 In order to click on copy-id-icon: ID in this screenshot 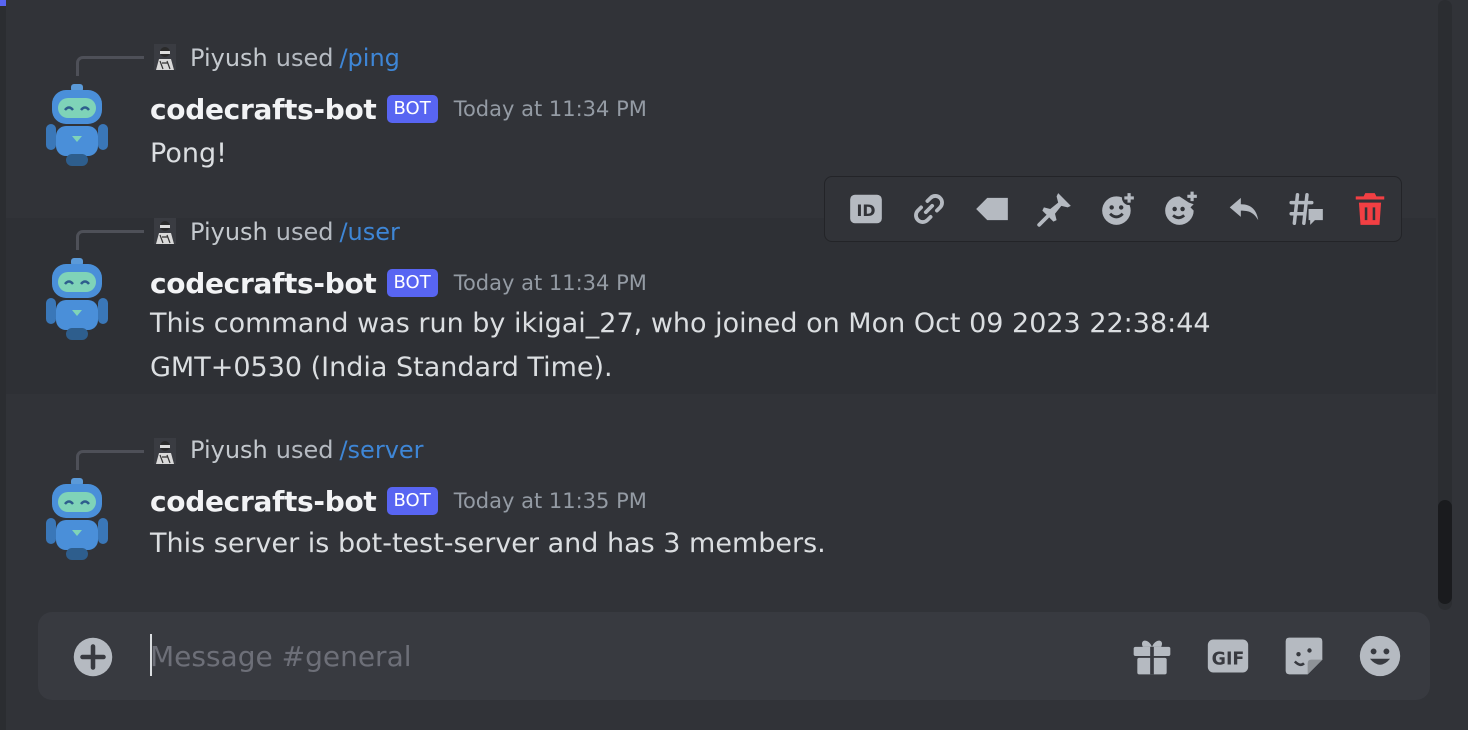, I will do `click(866, 209)`.